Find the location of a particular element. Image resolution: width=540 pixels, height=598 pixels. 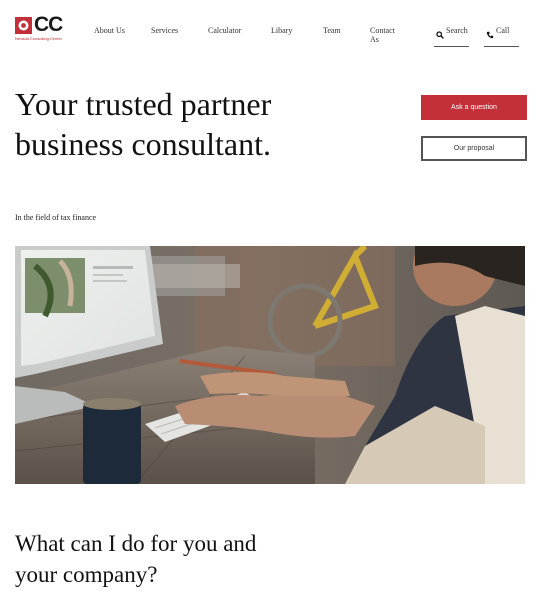

call-label: Call is located at coordinates (503, 30).